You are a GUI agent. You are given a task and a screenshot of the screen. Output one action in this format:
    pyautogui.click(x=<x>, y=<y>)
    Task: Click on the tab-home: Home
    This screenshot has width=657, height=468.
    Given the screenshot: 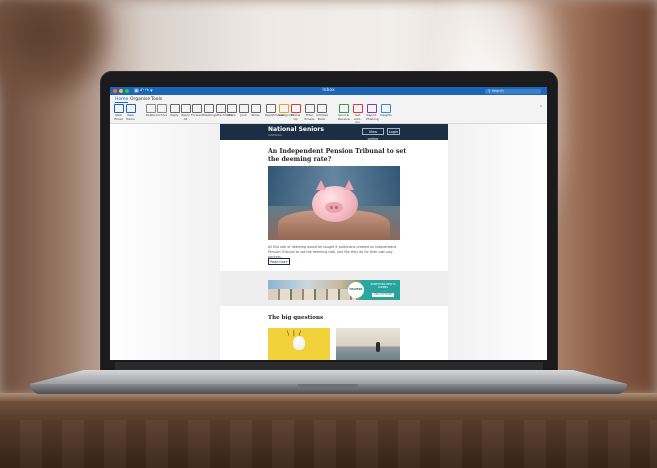 What is the action you would take?
    pyautogui.click(x=122, y=100)
    